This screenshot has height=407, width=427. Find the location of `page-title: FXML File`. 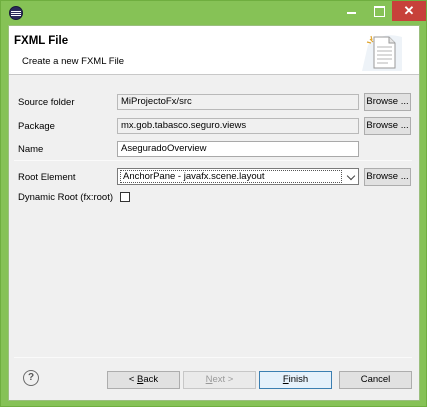

page-title: FXML File is located at coordinates (41, 41).